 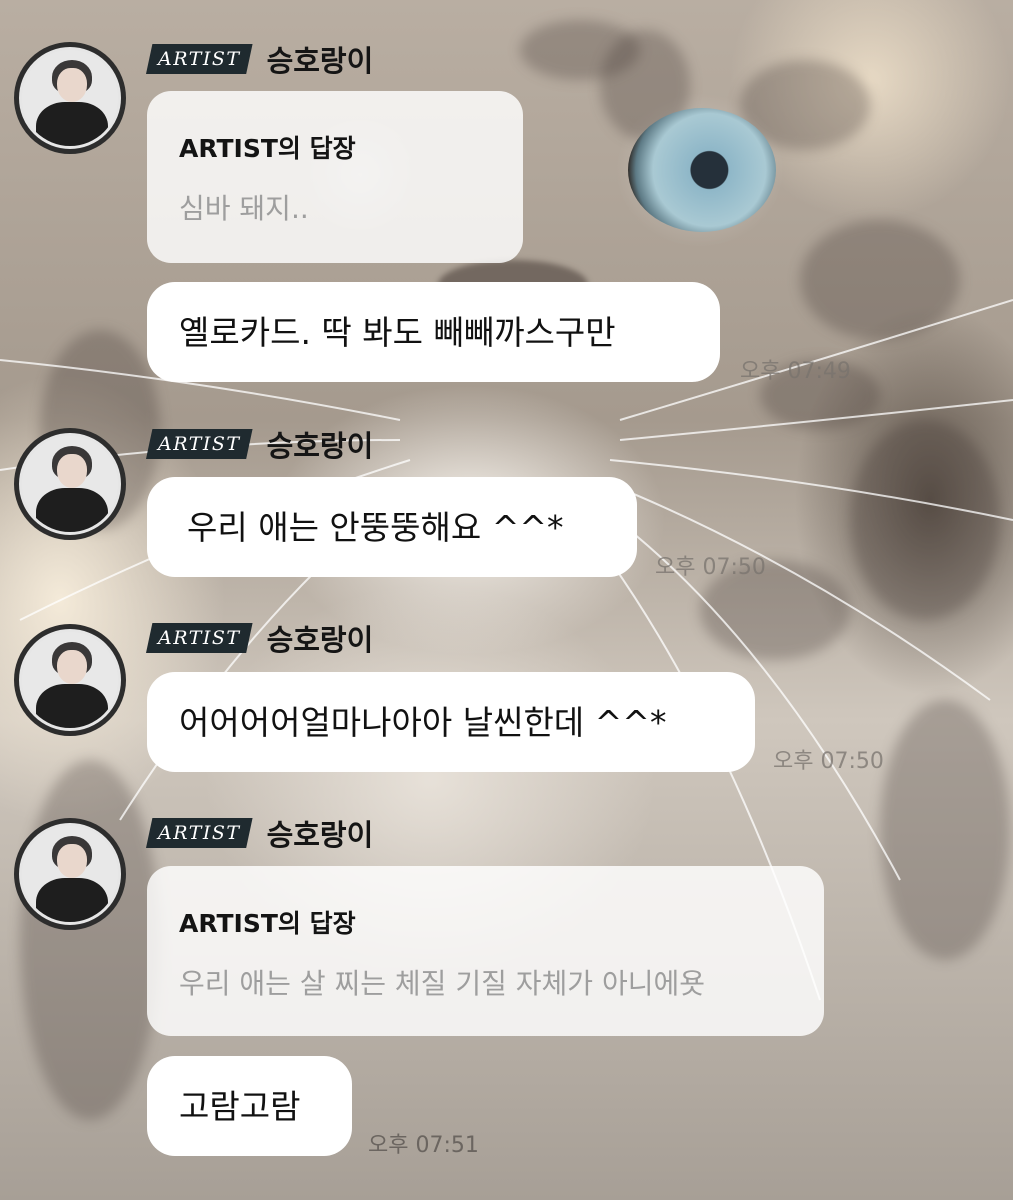 What do you see at coordinates (244, 208) in the screenshot?
I see `reply-quoted-text: 심바 돼지..` at bounding box center [244, 208].